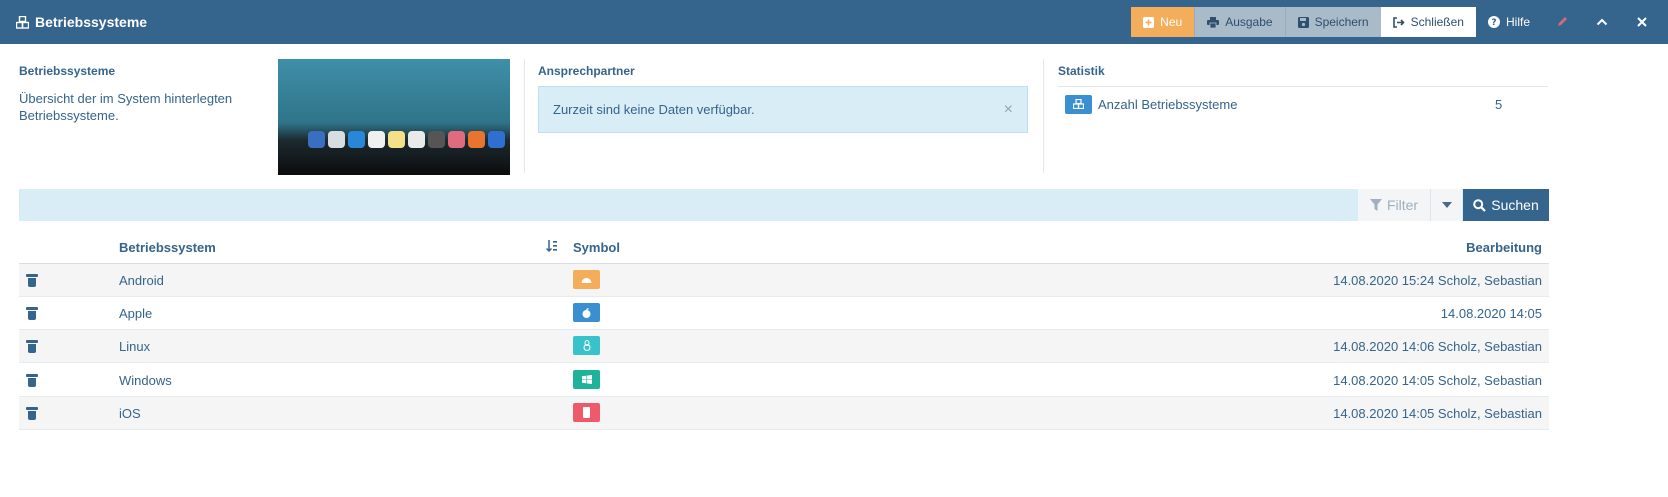 Image resolution: width=1668 pixels, height=497 pixels. I want to click on contact-panel: Ansprechpartner, so click(586, 71).